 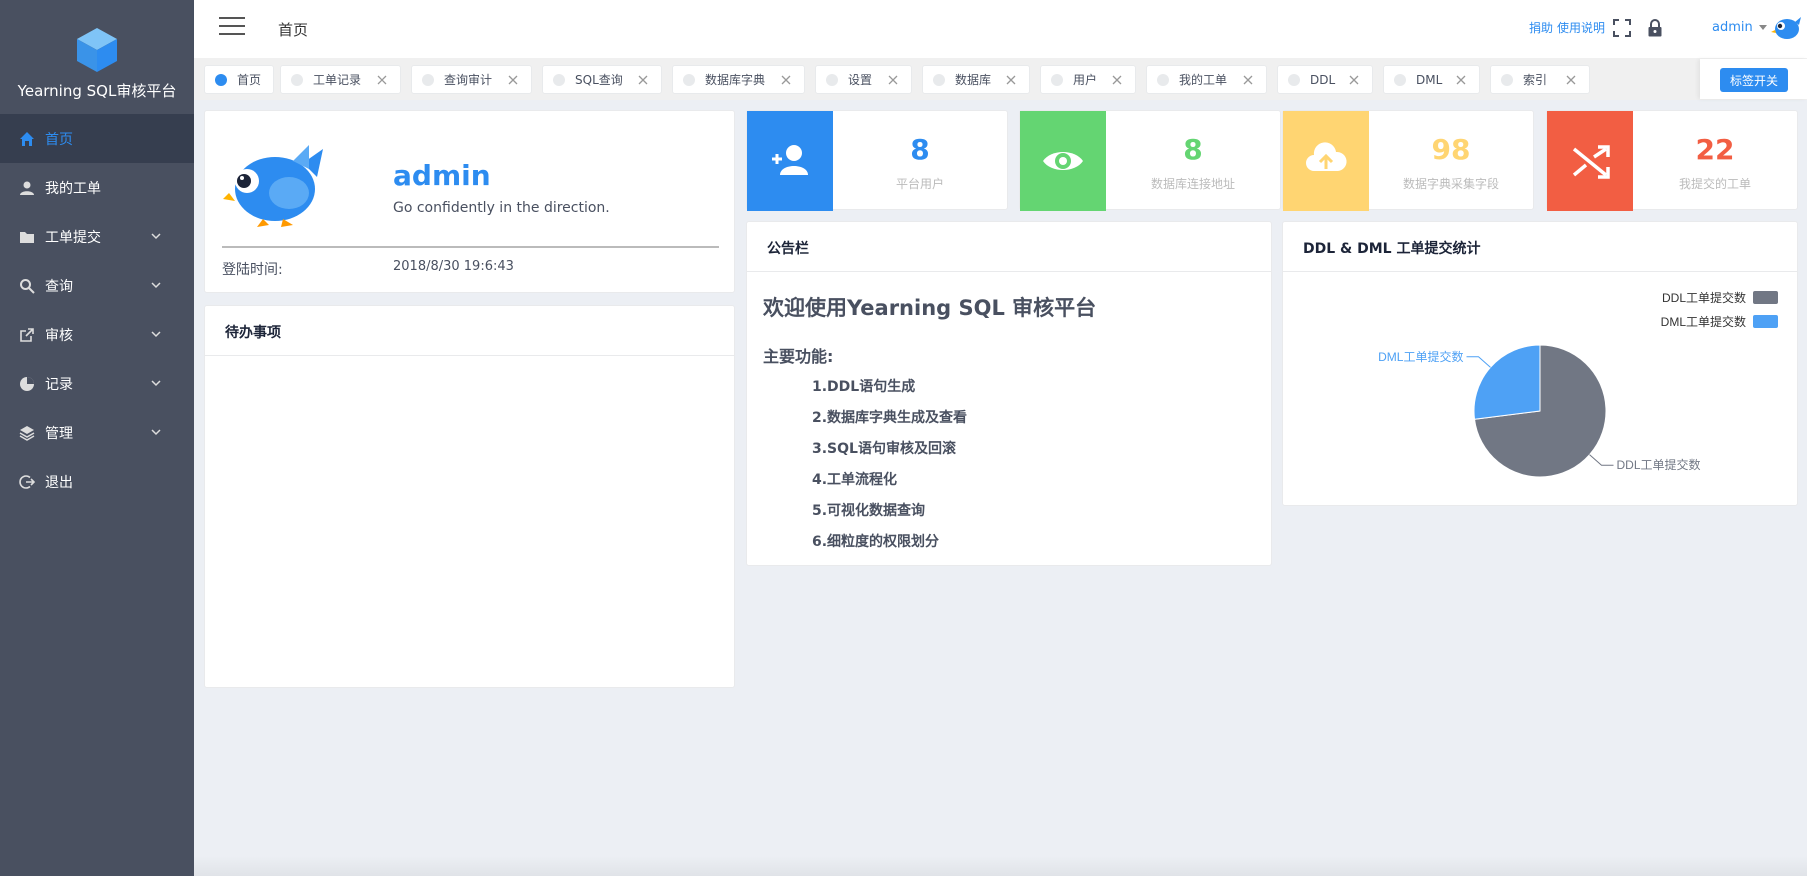 What do you see at coordinates (860, 80) in the screenshot?
I see `tag-label: 设置` at bounding box center [860, 80].